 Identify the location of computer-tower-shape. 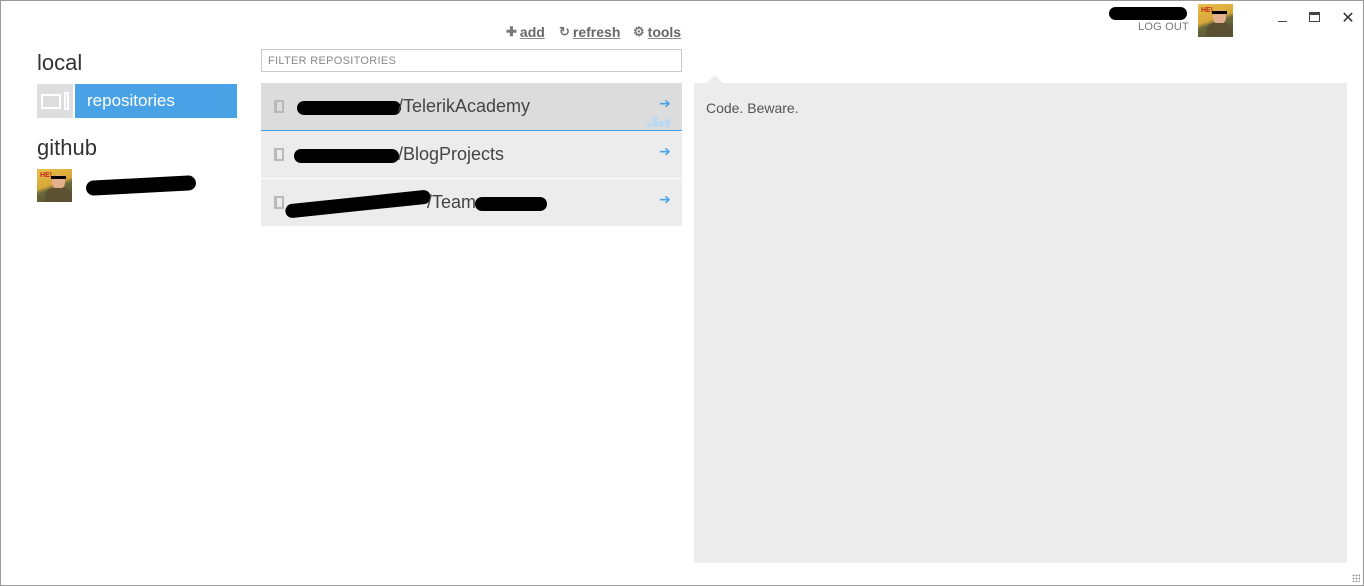
(66, 101).